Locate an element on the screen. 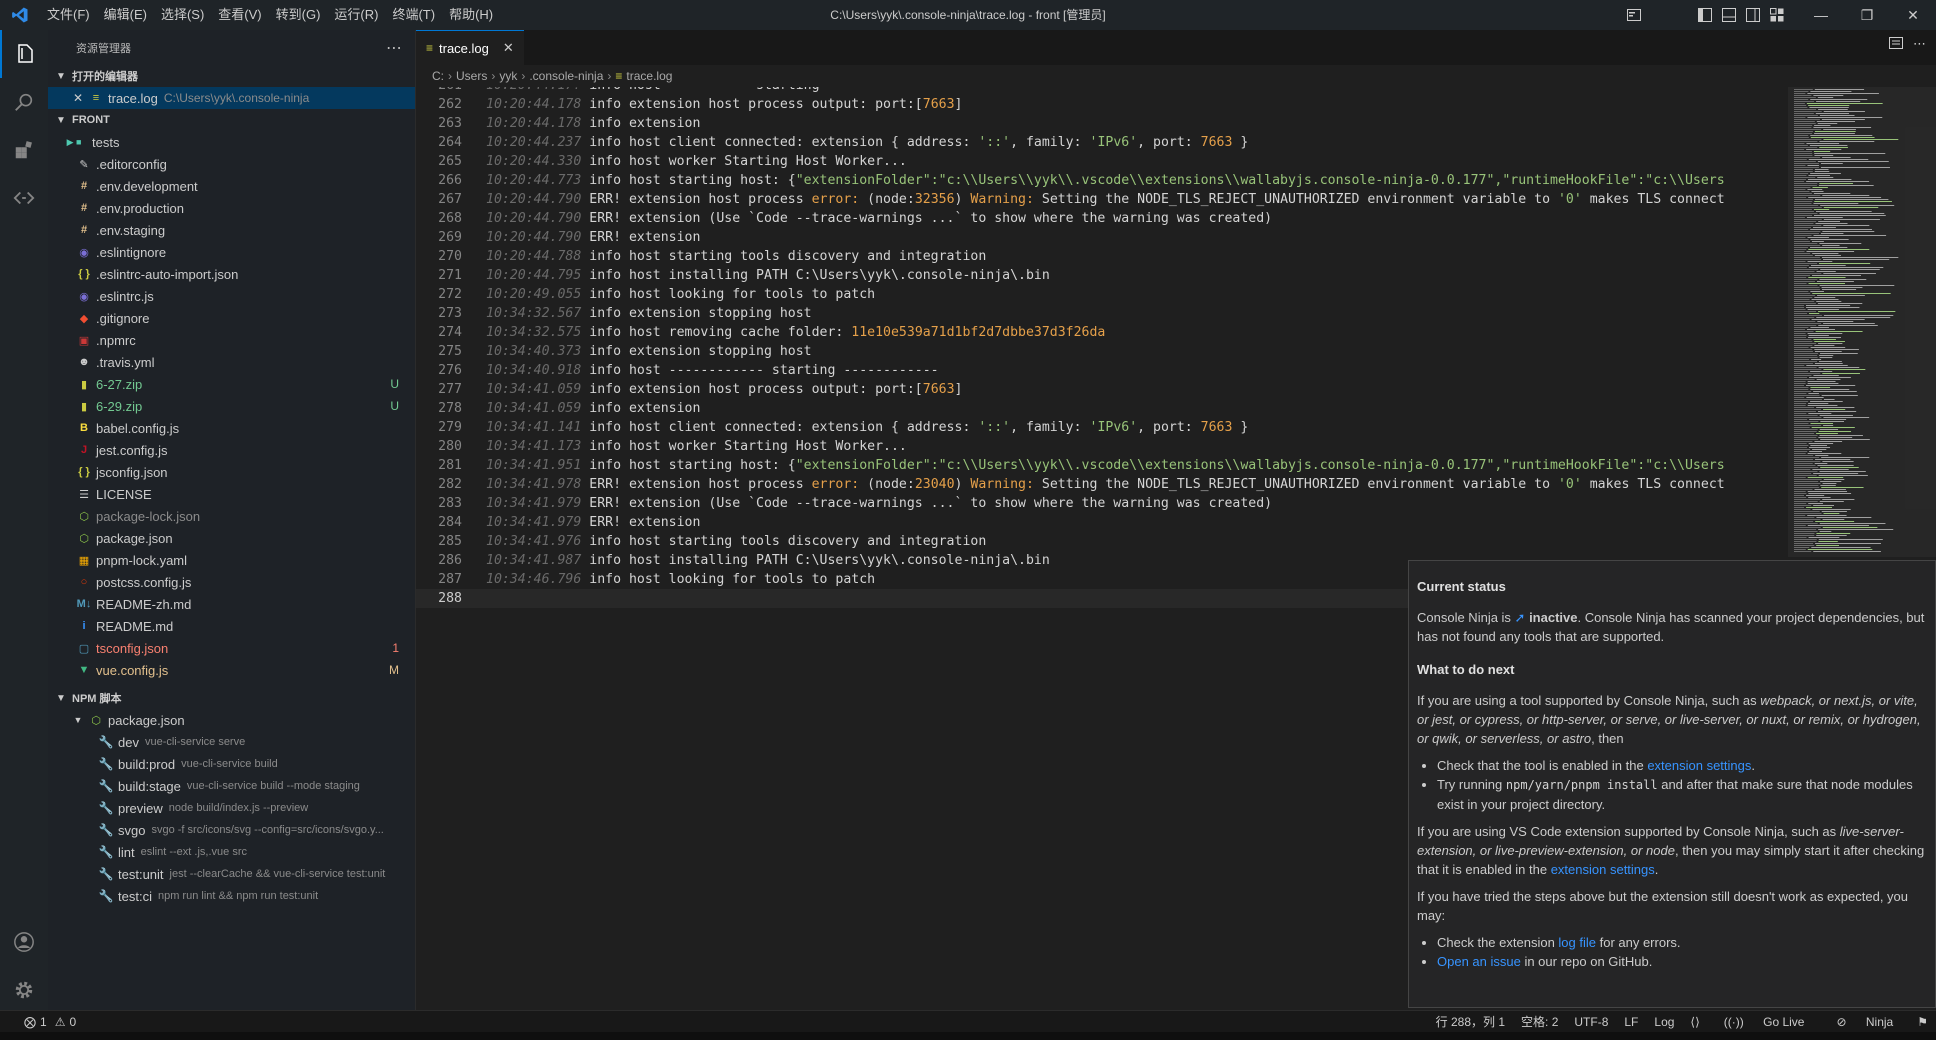 The width and height of the screenshot is (1936, 1040). braces-icon: ⟨⟩ is located at coordinates (1694, 1022).